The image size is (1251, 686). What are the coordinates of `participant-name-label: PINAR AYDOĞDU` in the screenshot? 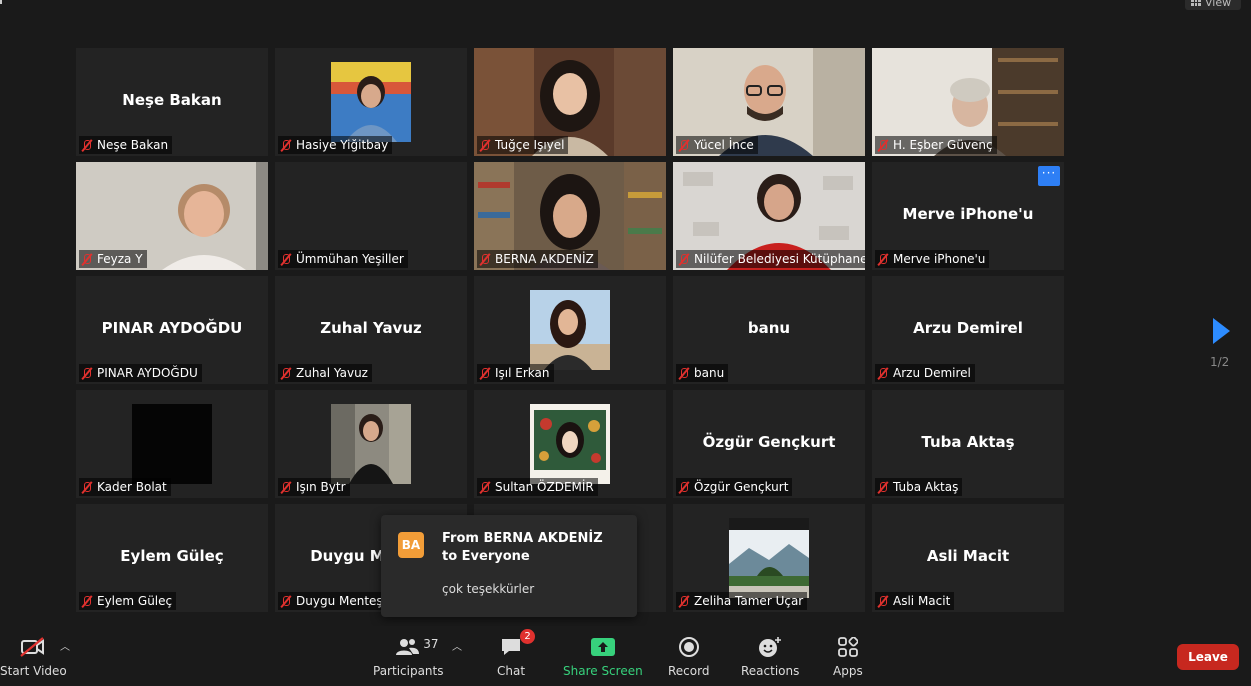 It's located at (140, 373).